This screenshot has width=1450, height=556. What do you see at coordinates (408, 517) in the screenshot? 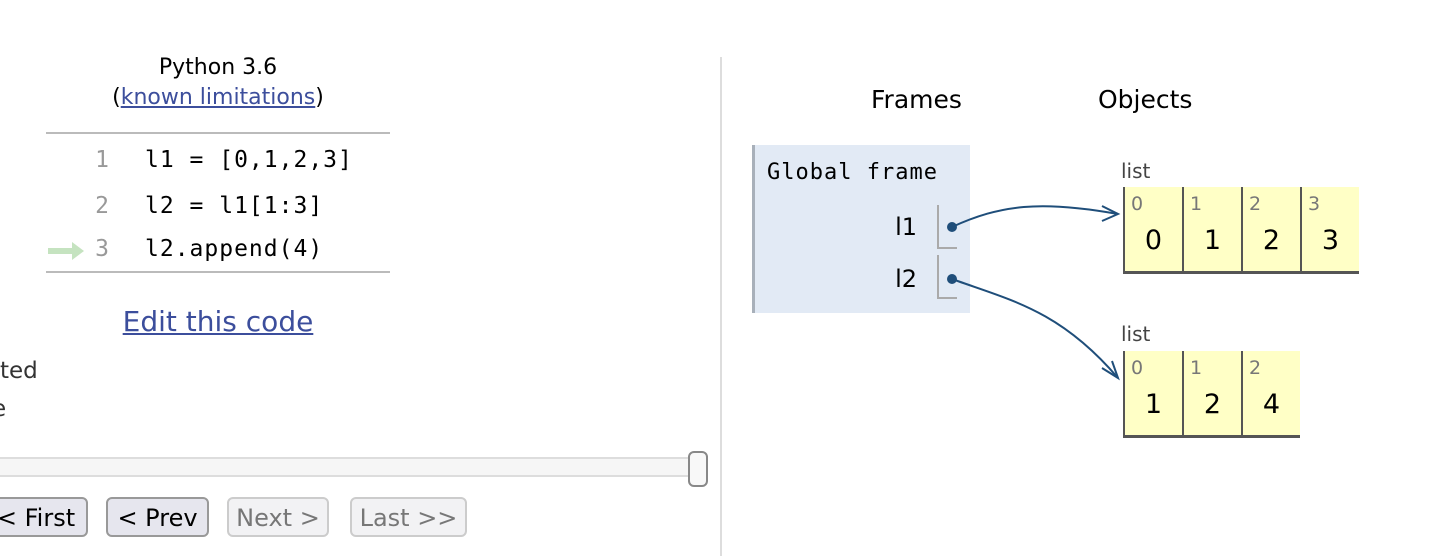
I see `last-button: Last >>` at bounding box center [408, 517].